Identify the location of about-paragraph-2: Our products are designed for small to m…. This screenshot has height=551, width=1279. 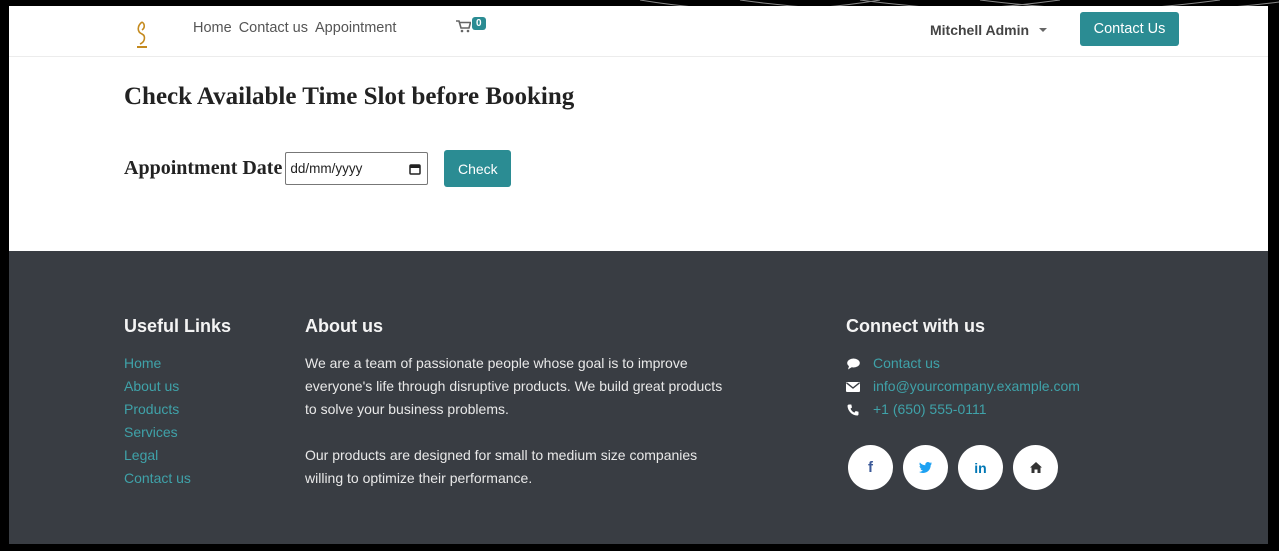
(501, 466).